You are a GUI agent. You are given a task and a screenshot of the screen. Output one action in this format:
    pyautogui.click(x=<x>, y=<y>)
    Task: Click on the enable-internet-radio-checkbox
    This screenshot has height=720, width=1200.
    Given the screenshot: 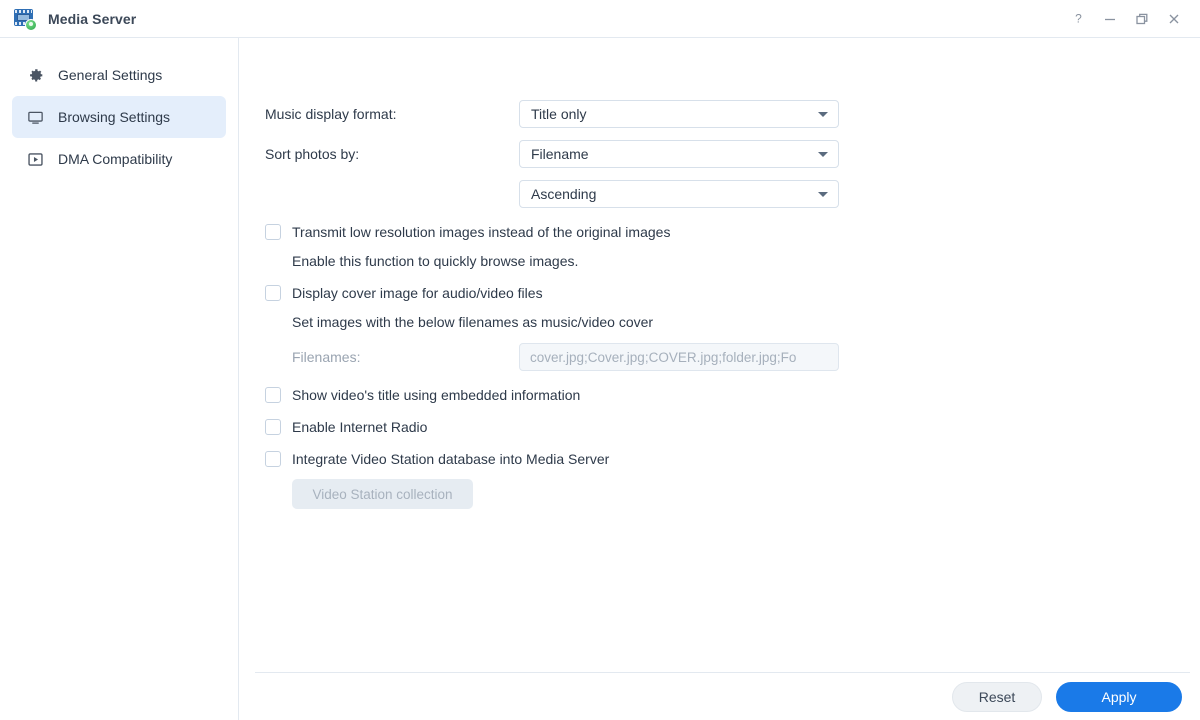 What is the action you would take?
    pyautogui.click(x=273, y=427)
    